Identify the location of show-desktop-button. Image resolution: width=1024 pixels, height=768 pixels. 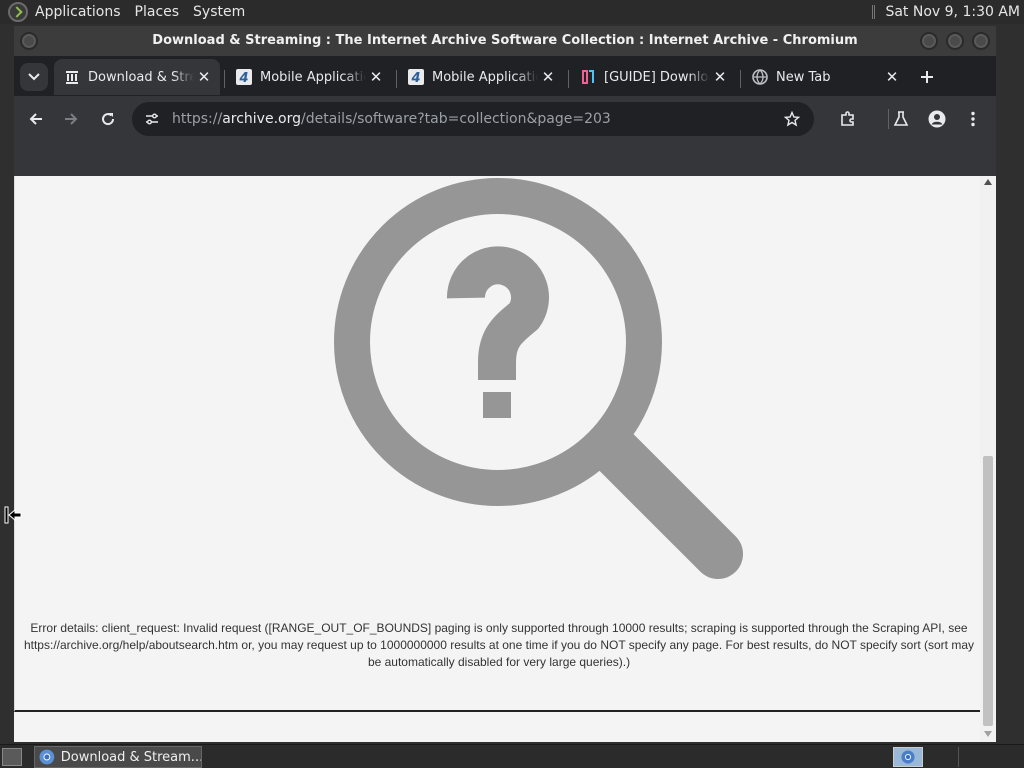
(12, 757).